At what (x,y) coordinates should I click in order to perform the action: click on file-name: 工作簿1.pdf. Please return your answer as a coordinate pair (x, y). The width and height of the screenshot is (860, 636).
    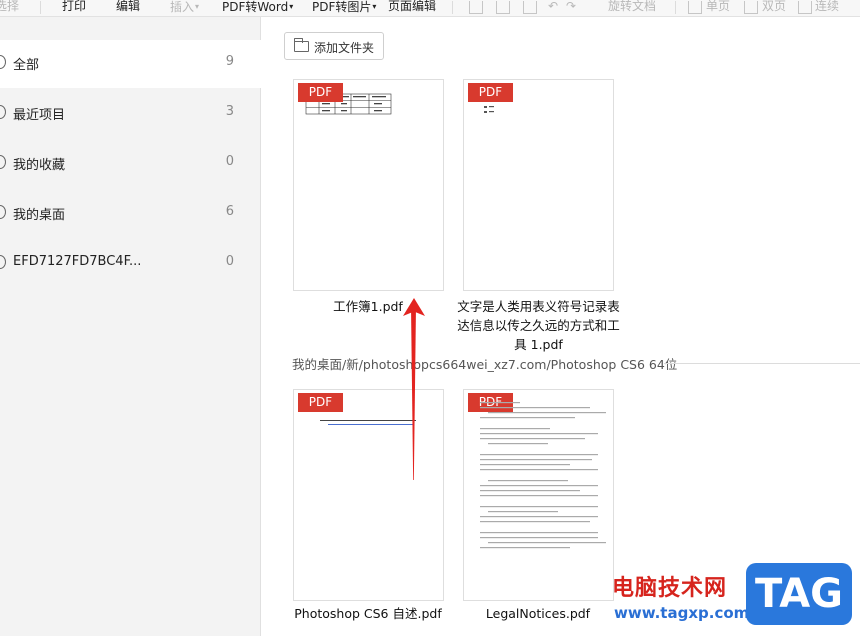
    Looking at the image, I should click on (368, 306).